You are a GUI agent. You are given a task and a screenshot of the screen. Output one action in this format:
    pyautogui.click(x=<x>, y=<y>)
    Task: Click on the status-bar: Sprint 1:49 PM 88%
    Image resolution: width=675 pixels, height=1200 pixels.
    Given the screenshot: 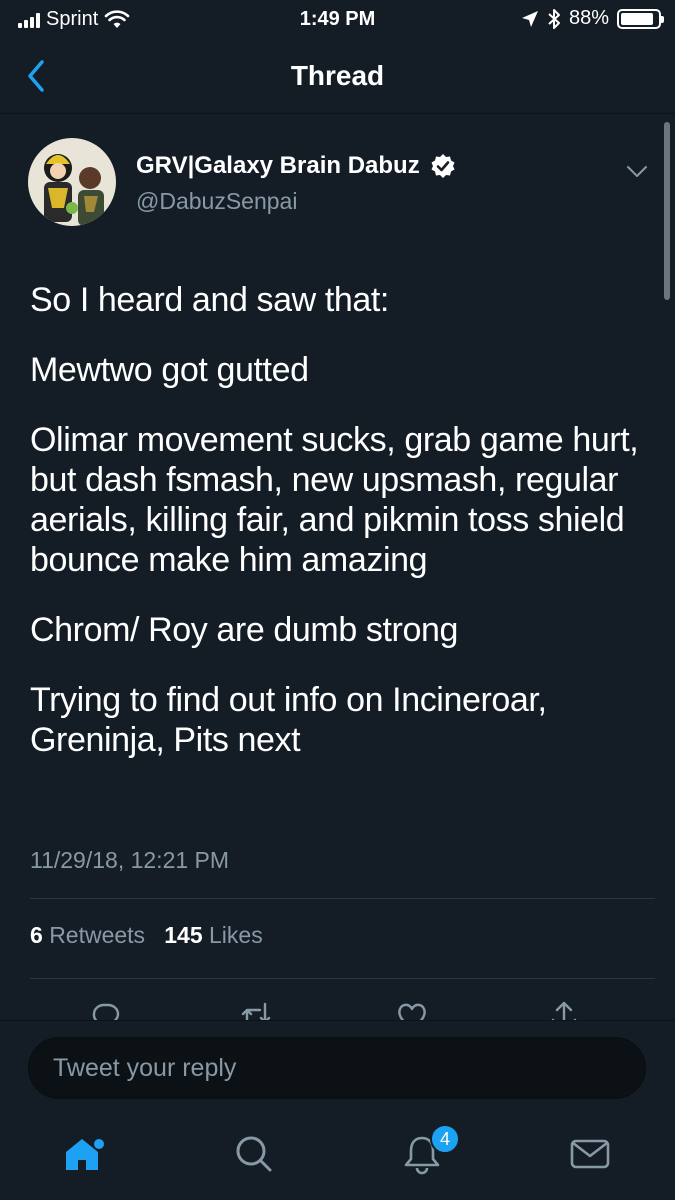 What is the action you would take?
    pyautogui.click(x=337, y=20)
    